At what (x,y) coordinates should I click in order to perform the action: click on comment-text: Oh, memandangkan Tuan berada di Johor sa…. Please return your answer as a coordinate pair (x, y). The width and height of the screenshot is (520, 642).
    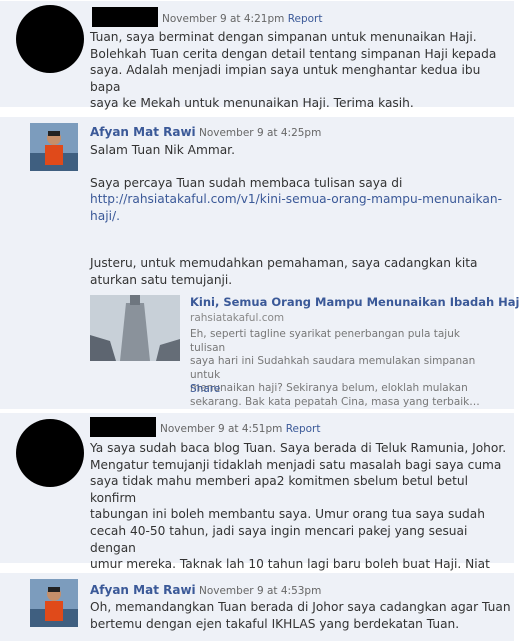
    Looking at the image, I should click on (300, 615).